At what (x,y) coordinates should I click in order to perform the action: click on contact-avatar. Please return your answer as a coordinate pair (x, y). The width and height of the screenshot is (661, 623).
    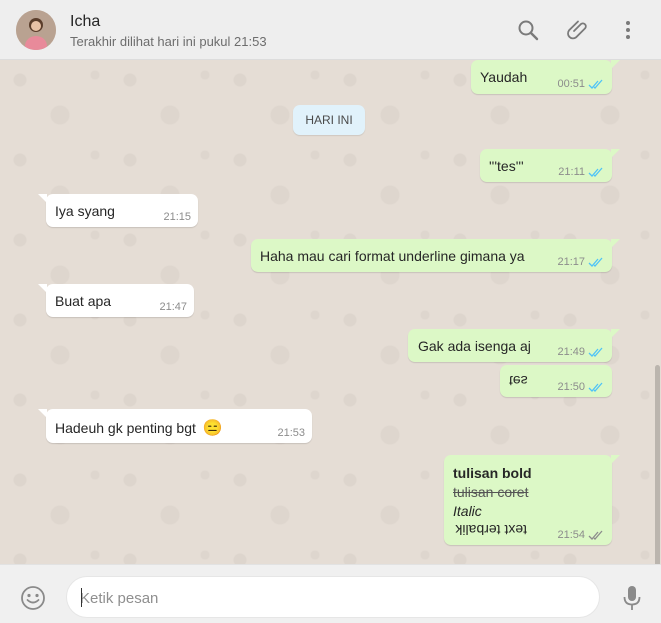
    Looking at the image, I should click on (36, 30).